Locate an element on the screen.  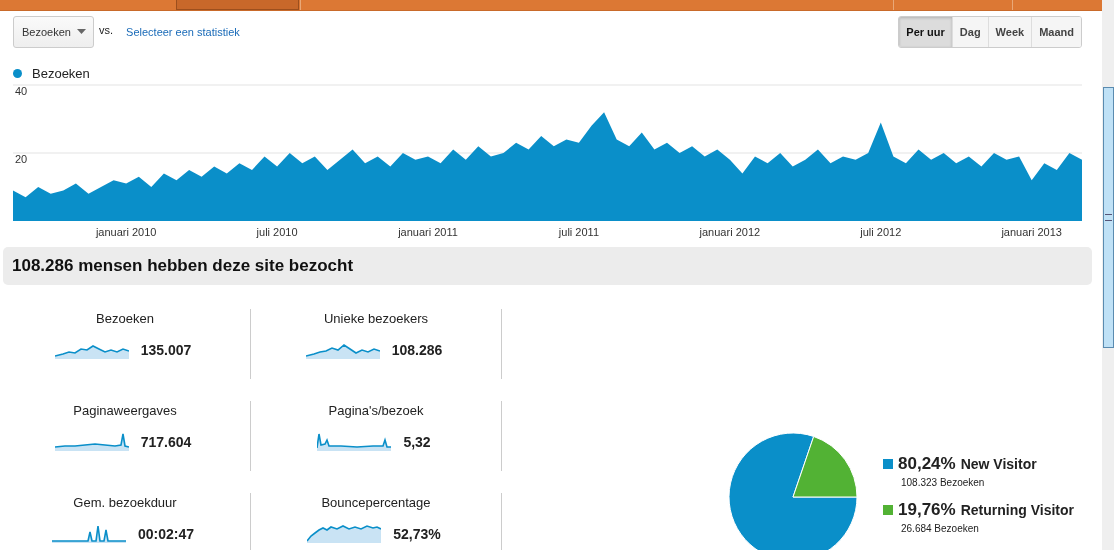
metric-value: 108.286 is located at coordinates (417, 349).